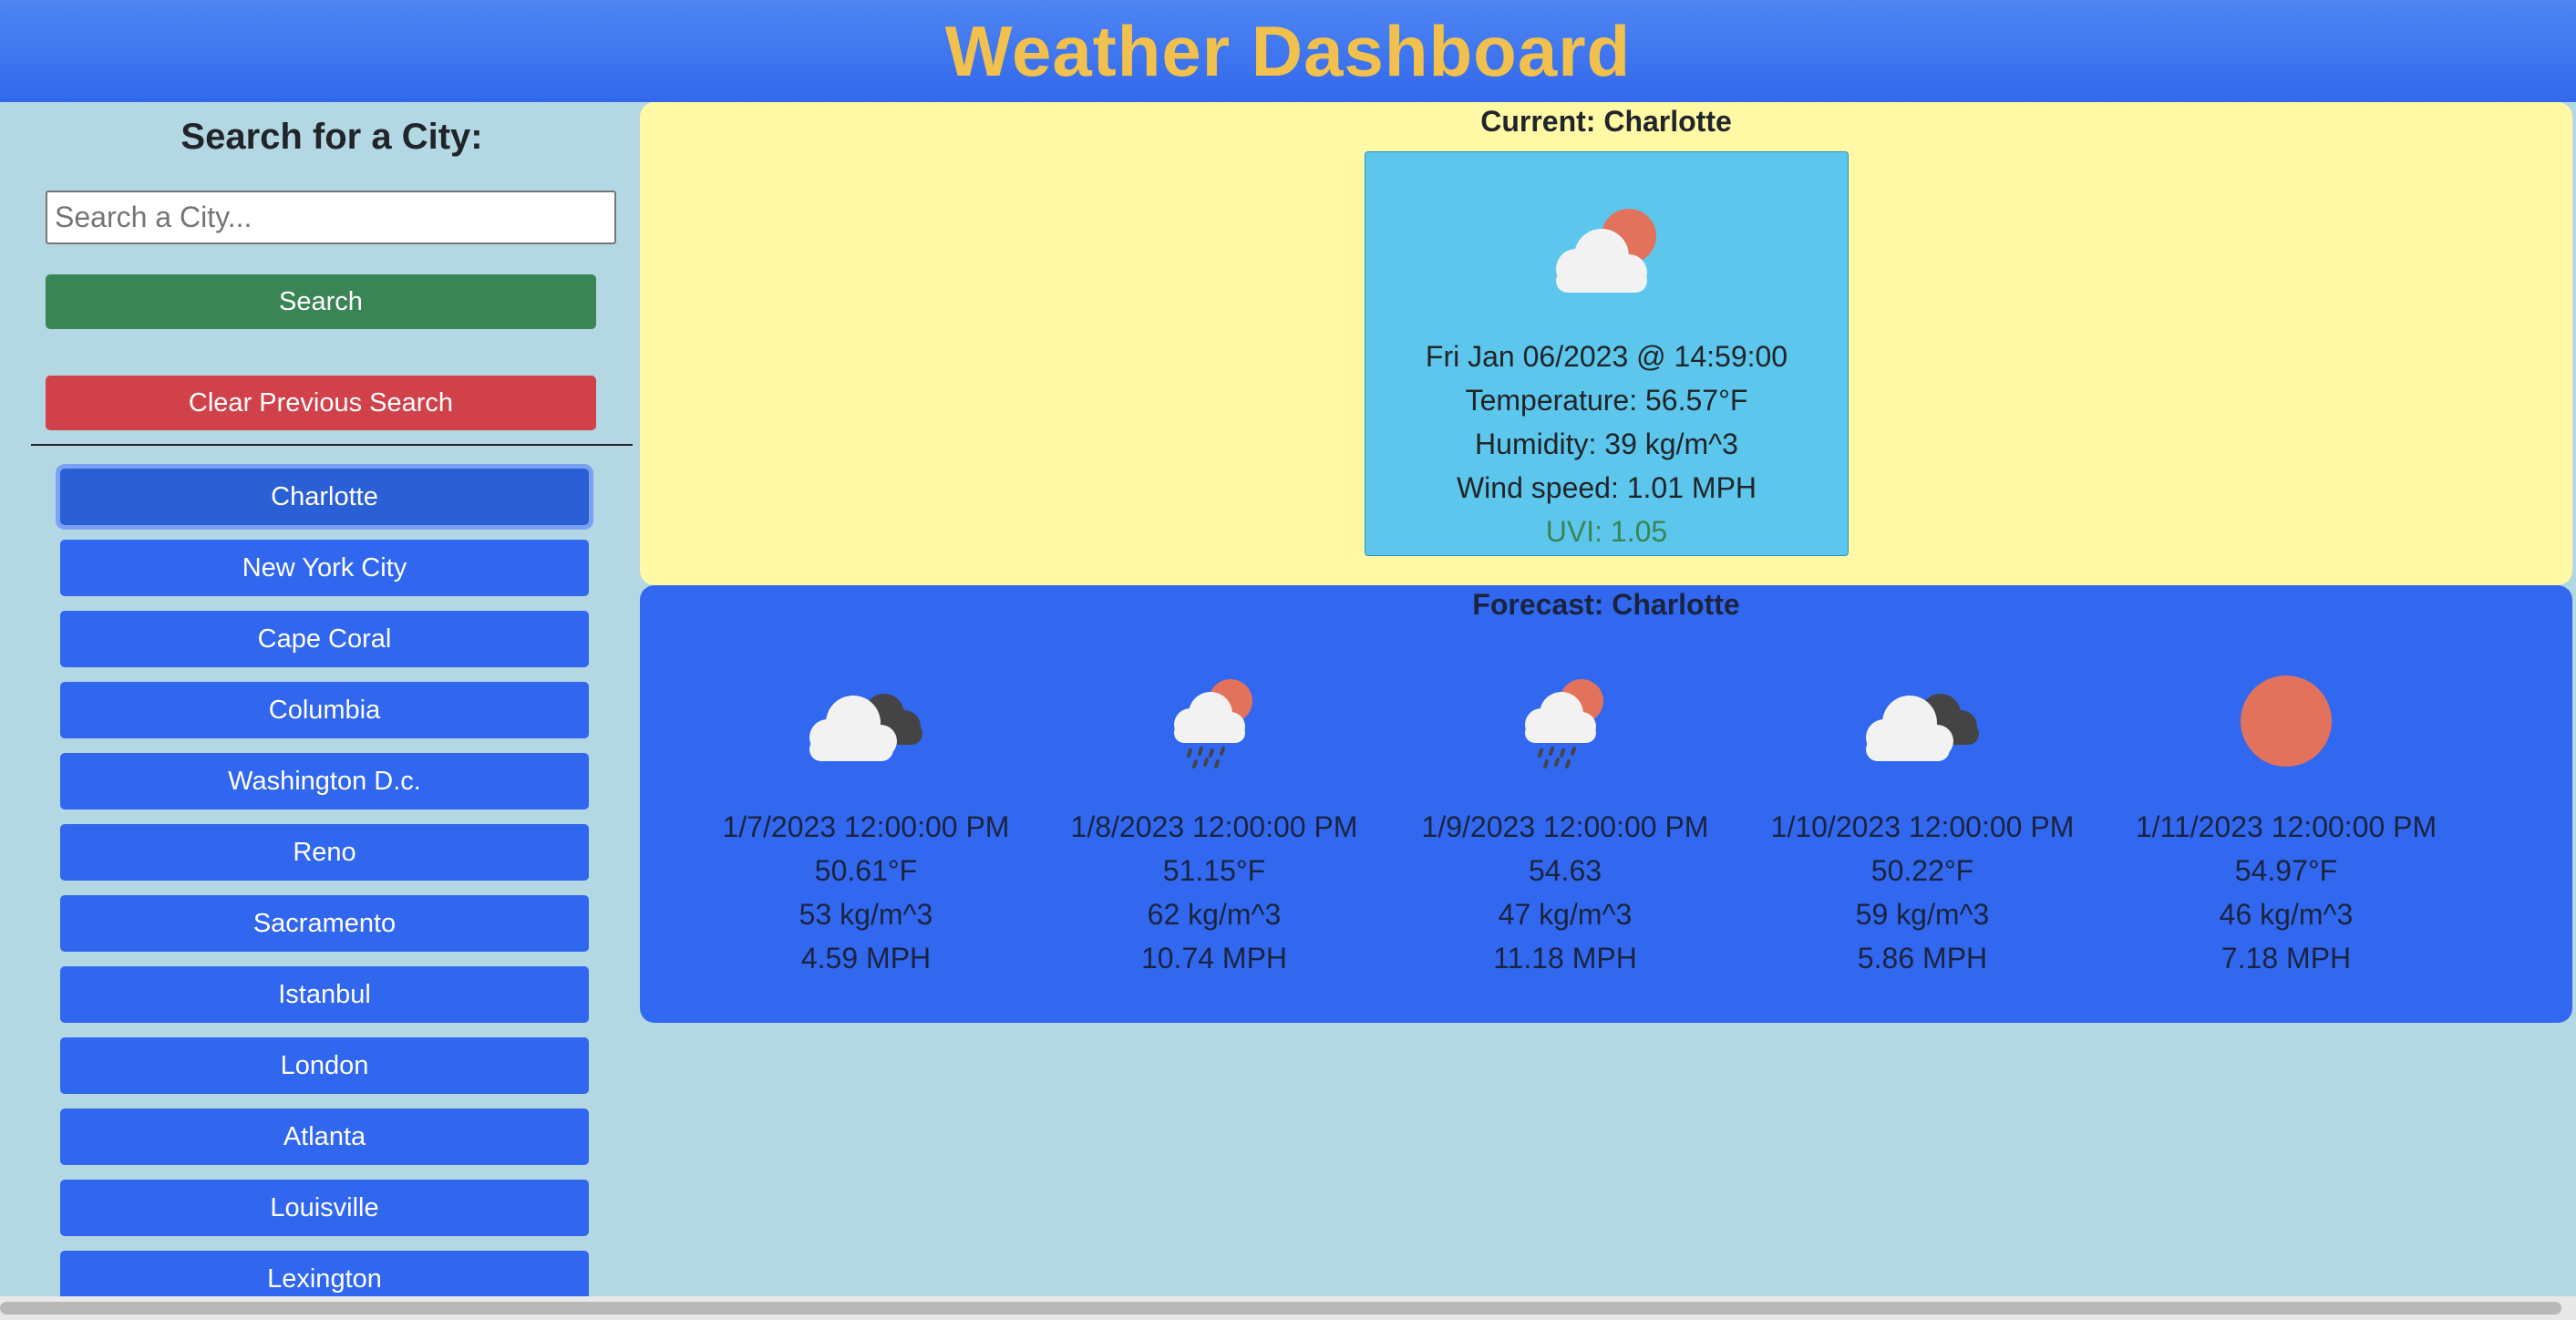 This screenshot has width=2576, height=1320. Describe the element at coordinates (324, 1208) in the screenshot. I see `city-button-louisville: Louisville` at that location.